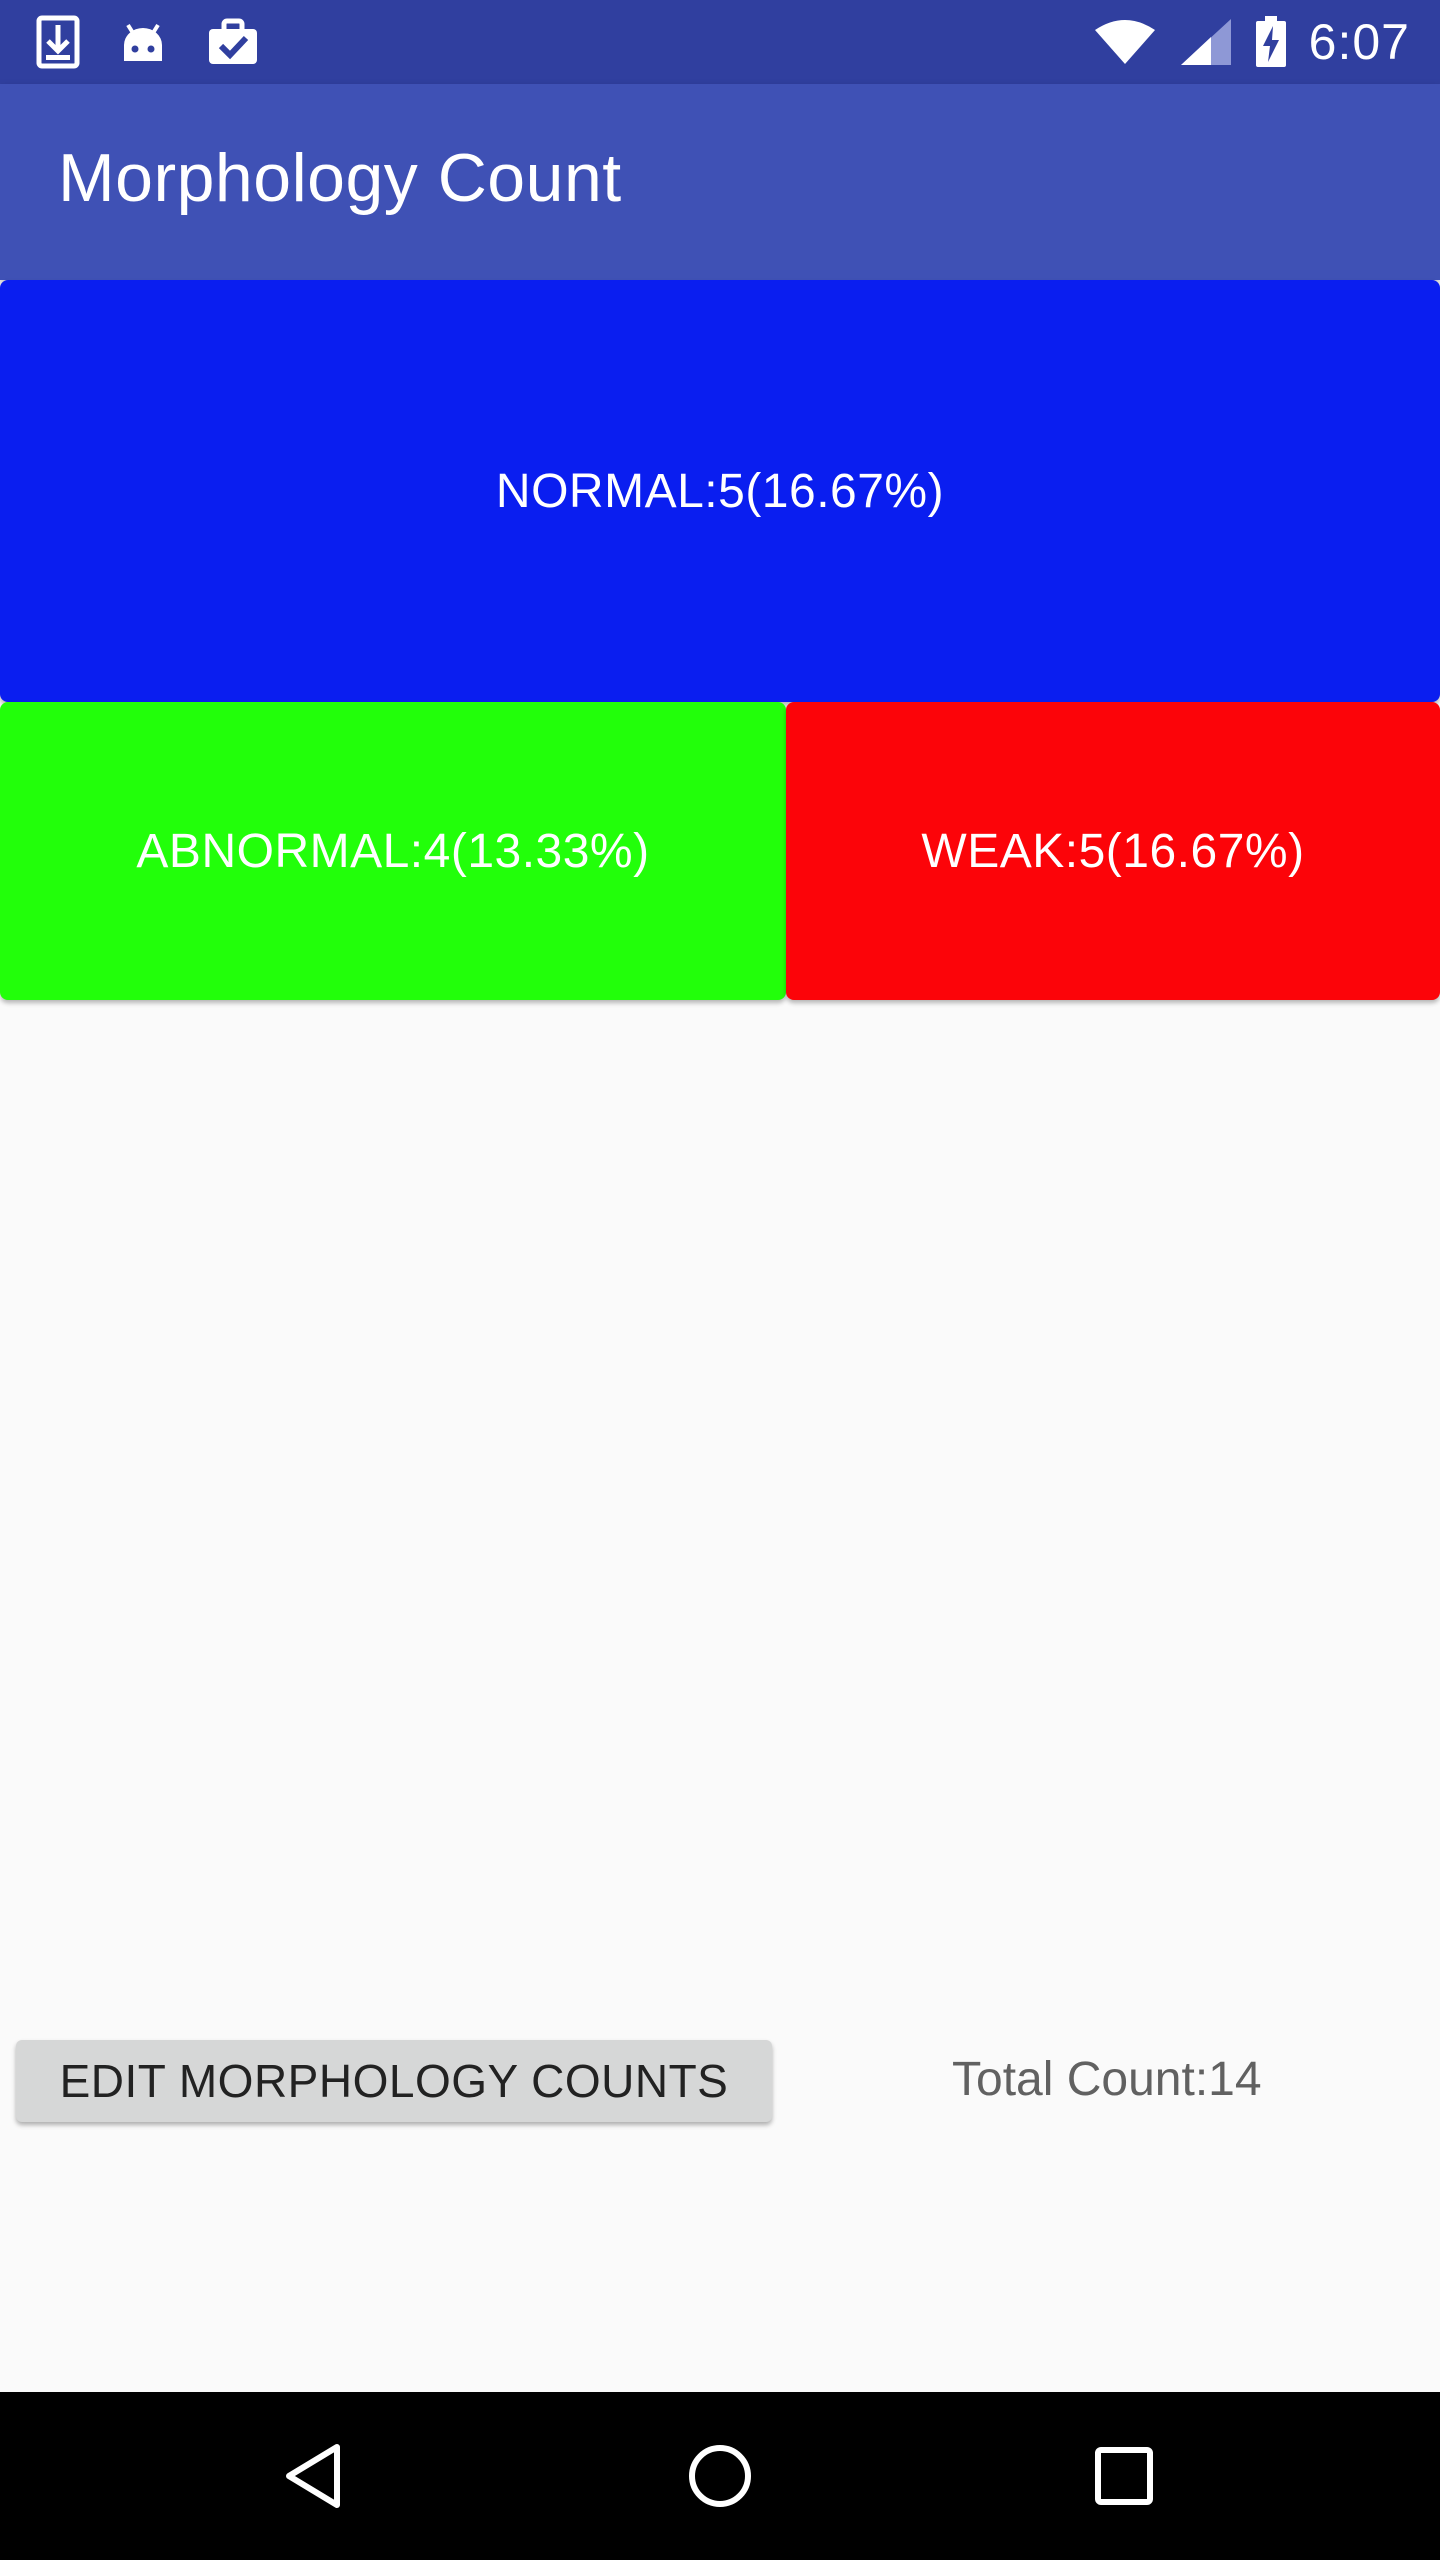 The height and width of the screenshot is (2560, 1440). Describe the element at coordinates (720, 42) in the screenshot. I see `status-bar: 6:07` at that location.